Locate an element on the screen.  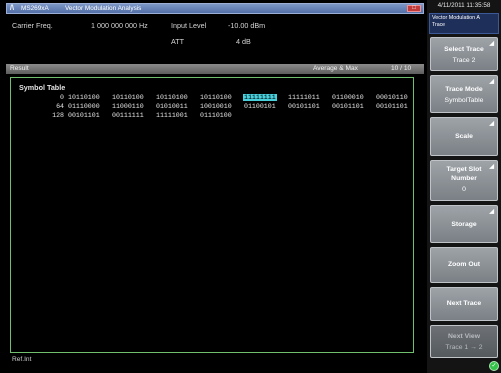
result-bar: Result Average & Max 10 / 10 is located at coordinates (215, 69).